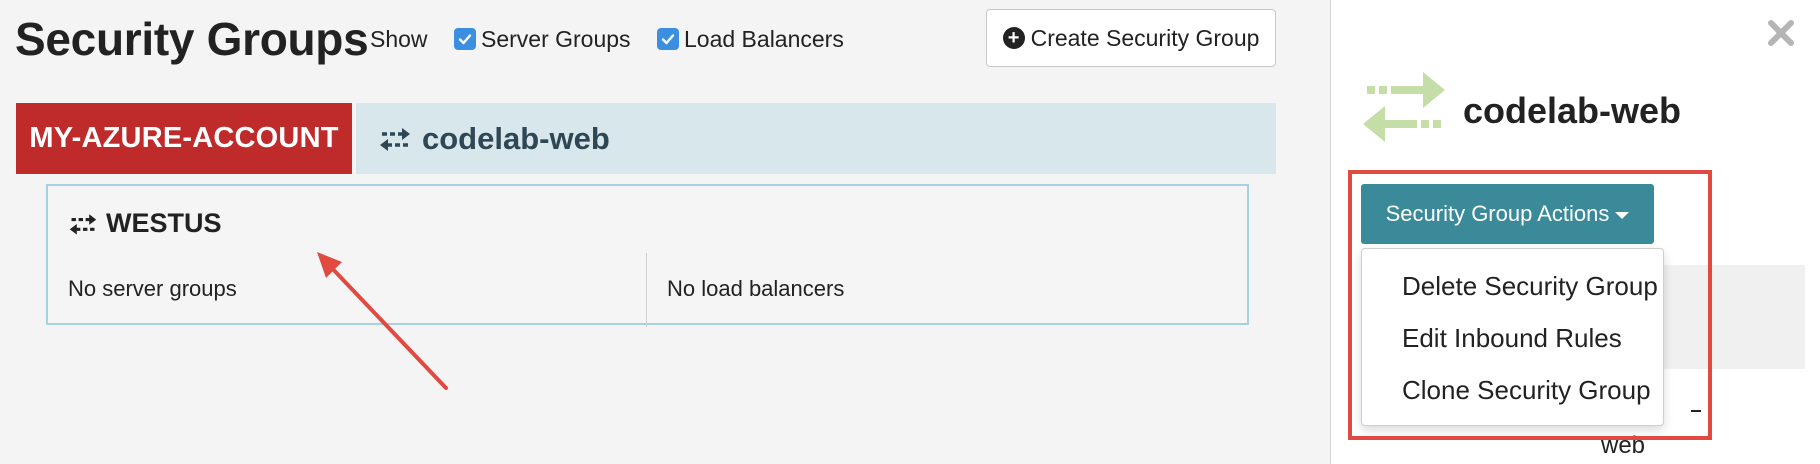  I want to click on close-icon, so click(1781, 33).